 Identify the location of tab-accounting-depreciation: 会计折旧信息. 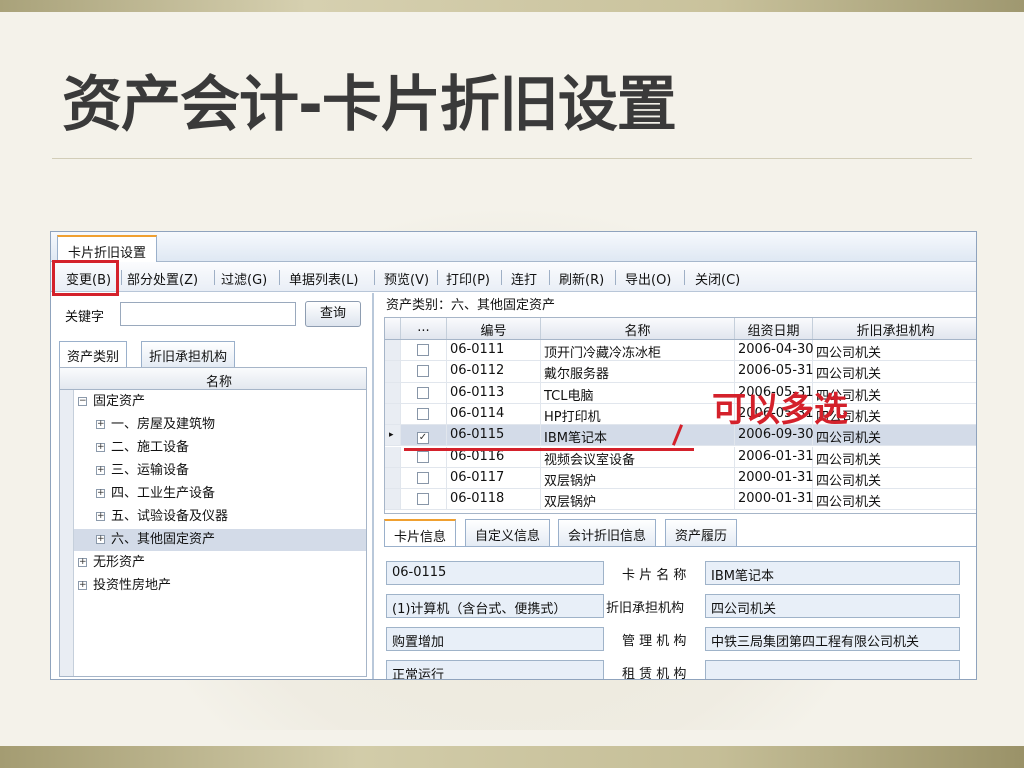
(607, 532).